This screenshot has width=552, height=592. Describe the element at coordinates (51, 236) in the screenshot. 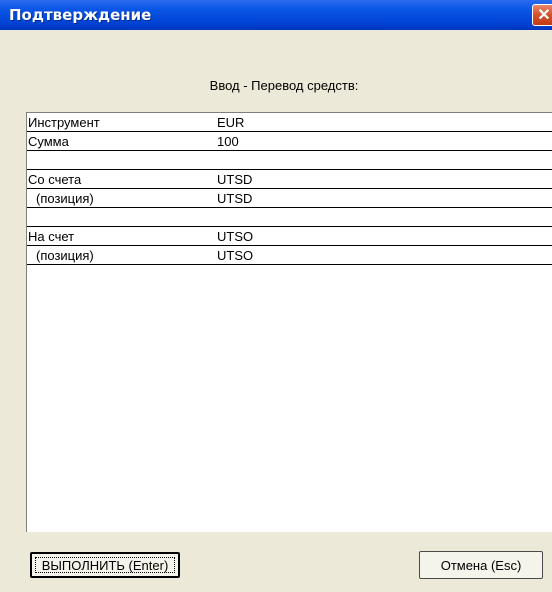

I see `row-label: На счет` at that location.